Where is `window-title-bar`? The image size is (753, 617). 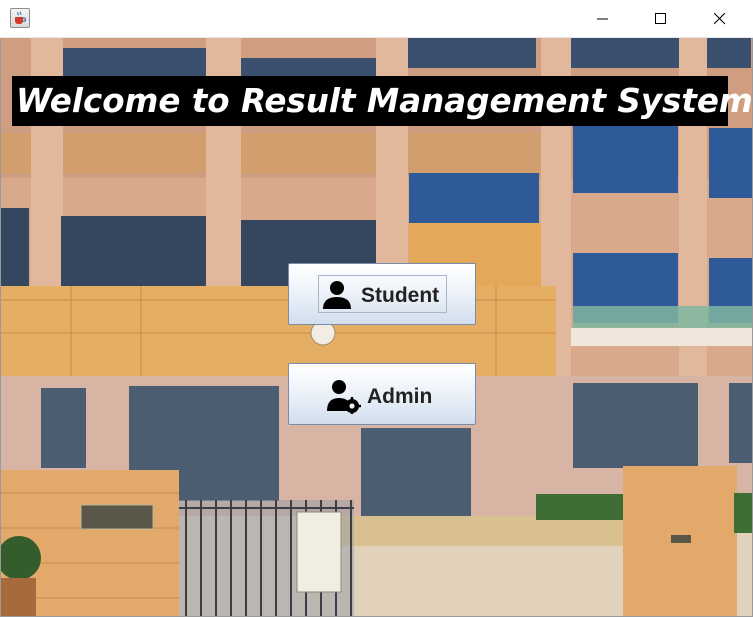 window-title-bar is located at coordinates (376, 19).